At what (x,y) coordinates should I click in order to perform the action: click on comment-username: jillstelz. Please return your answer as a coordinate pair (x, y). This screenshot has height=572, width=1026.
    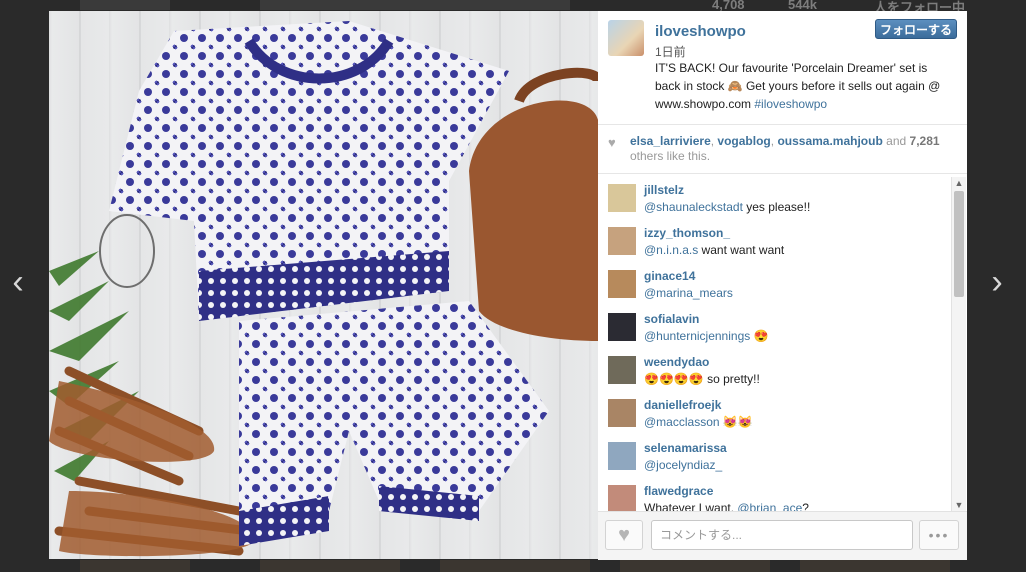
    Looking at the image, I should click on (664, 190).